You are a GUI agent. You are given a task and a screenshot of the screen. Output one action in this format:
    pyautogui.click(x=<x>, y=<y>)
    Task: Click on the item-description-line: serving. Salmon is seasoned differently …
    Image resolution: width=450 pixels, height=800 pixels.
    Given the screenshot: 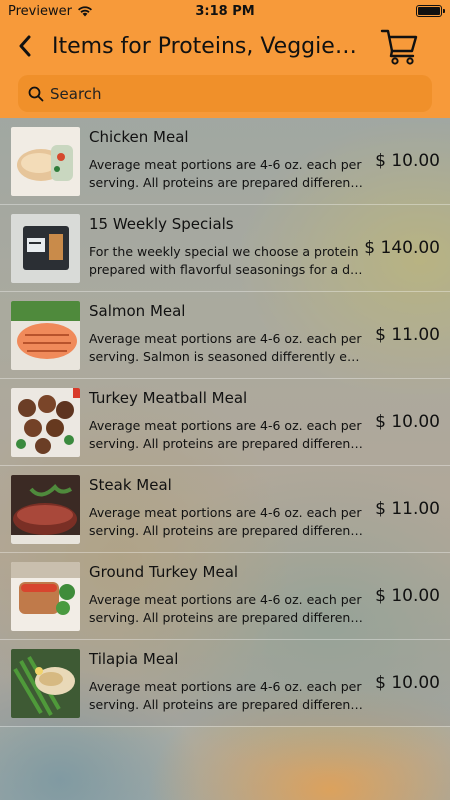 What is the action you would take?
    pyautogui.click(x=227, y=356)
    